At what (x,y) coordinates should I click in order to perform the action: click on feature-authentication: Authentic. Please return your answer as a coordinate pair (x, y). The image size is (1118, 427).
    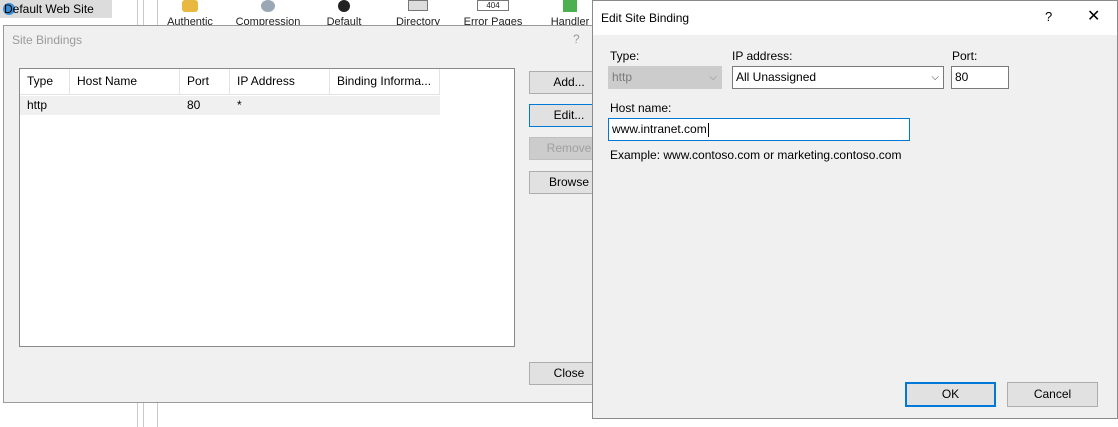
    Looking at the image, I should click on (190, 13).